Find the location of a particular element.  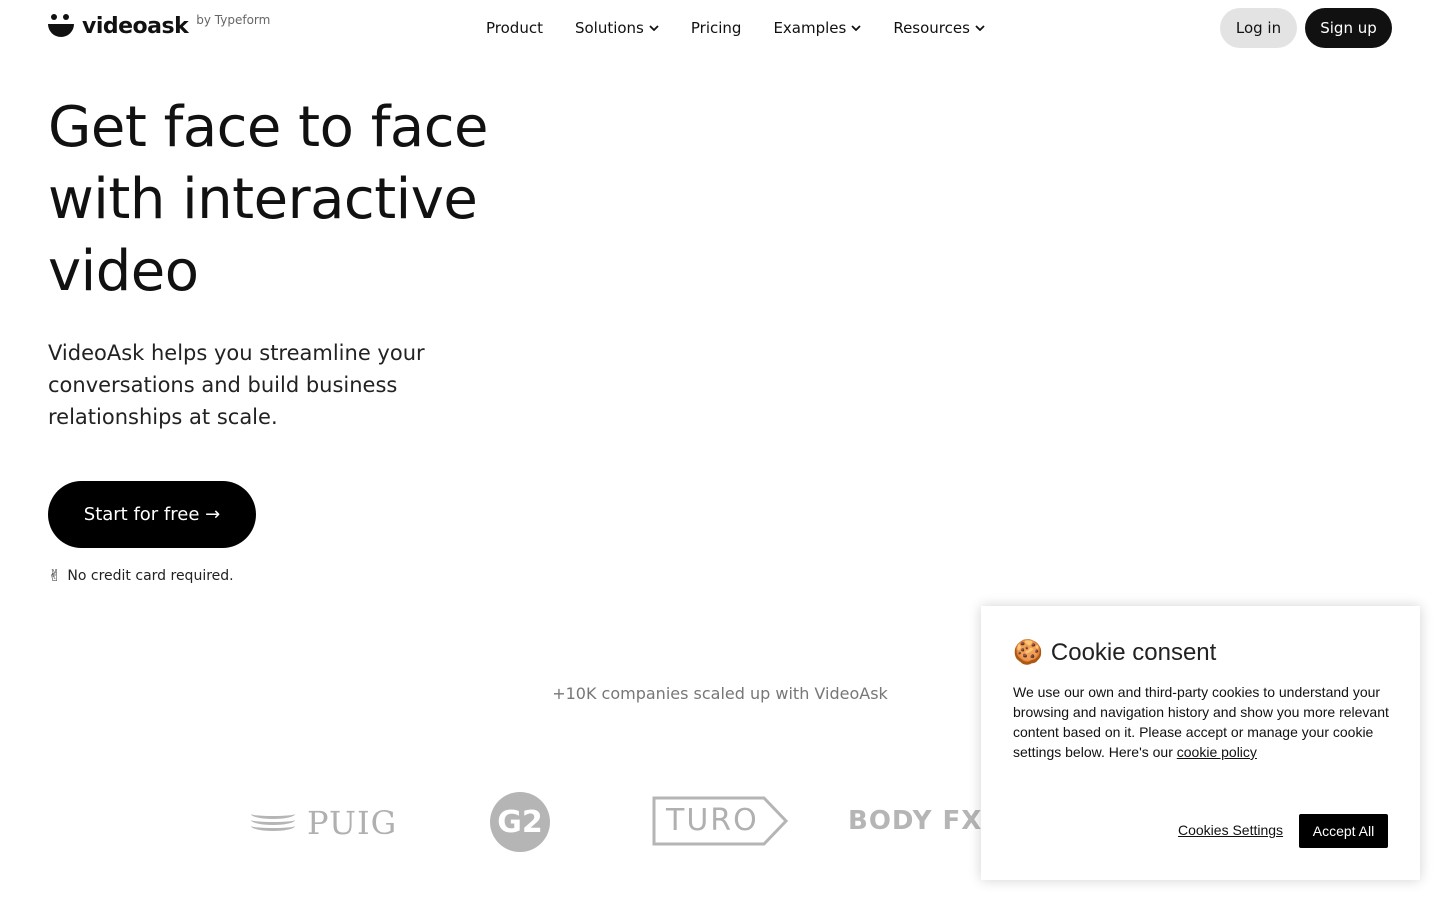

g2-logo-text: G2 is located at coordinates (520, 822).